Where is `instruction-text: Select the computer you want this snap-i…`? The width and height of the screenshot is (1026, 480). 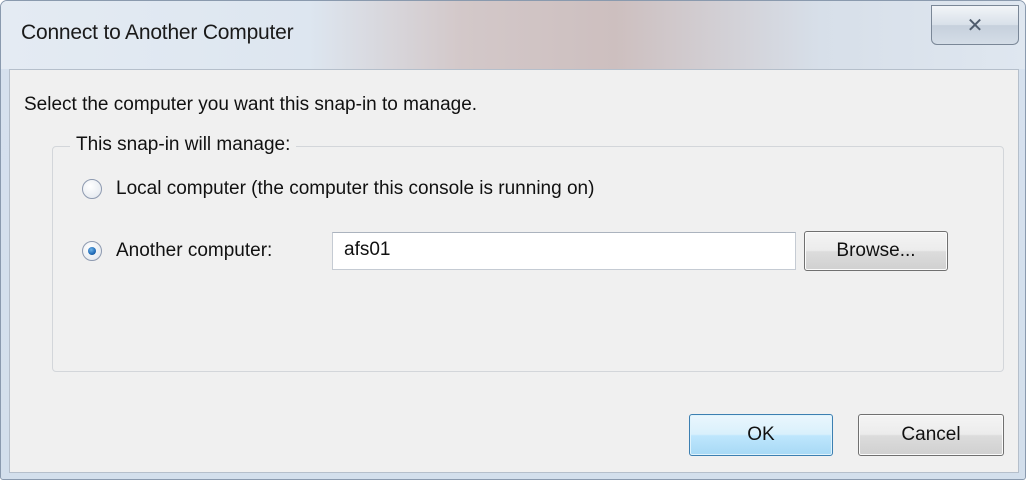
instruction-text: Select the computer you want this snap-i… is located at coordinates (251, 104).